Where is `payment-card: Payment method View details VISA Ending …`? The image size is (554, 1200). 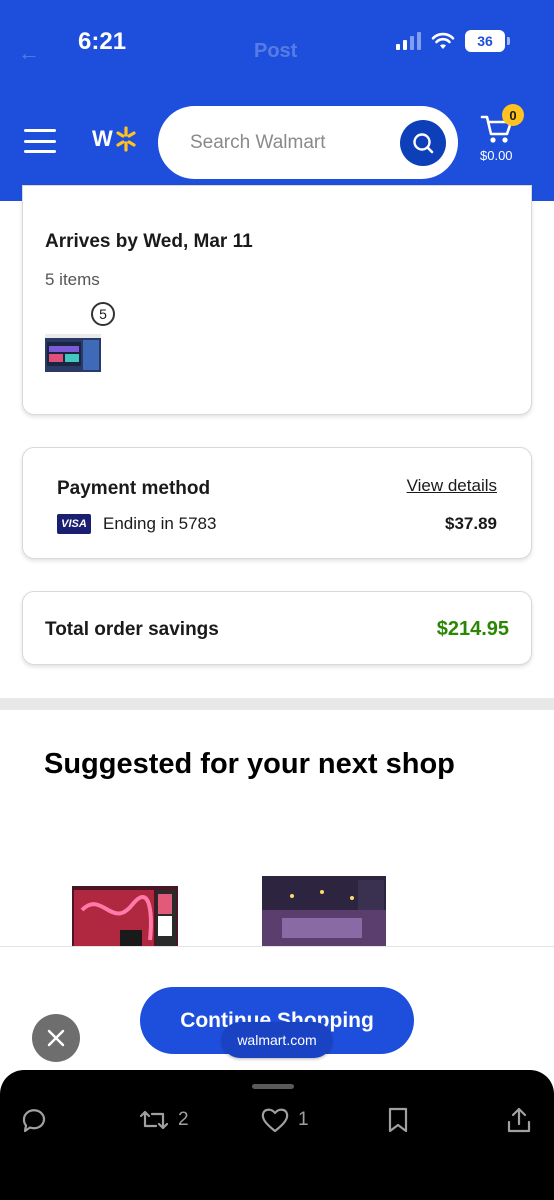
payment-card: Payment method View details VISA Ending … is located at coordinates (277, 503).